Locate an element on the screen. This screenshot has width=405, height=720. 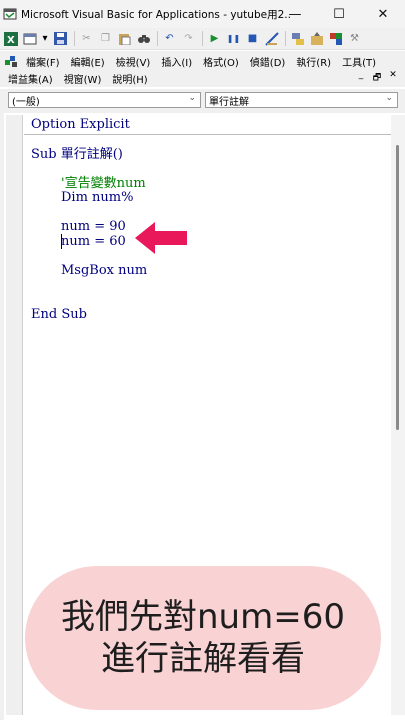
menu-run: 執行(R) is located at coordinates (313, 61).